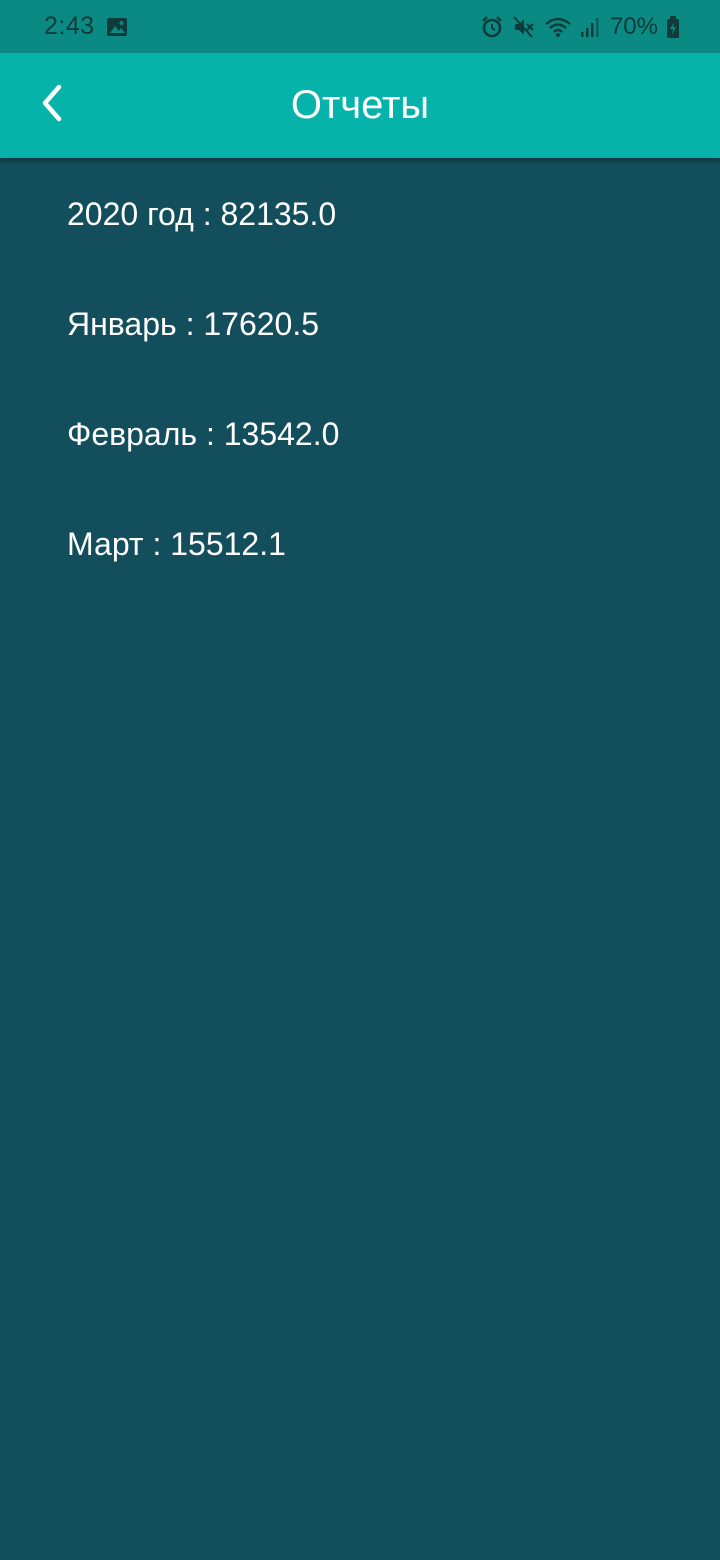  What do you see at coordinates (176, 544) in the screenshot?
I see `report-item-march: Март : 15512.1` at bounding box center [176, 544].